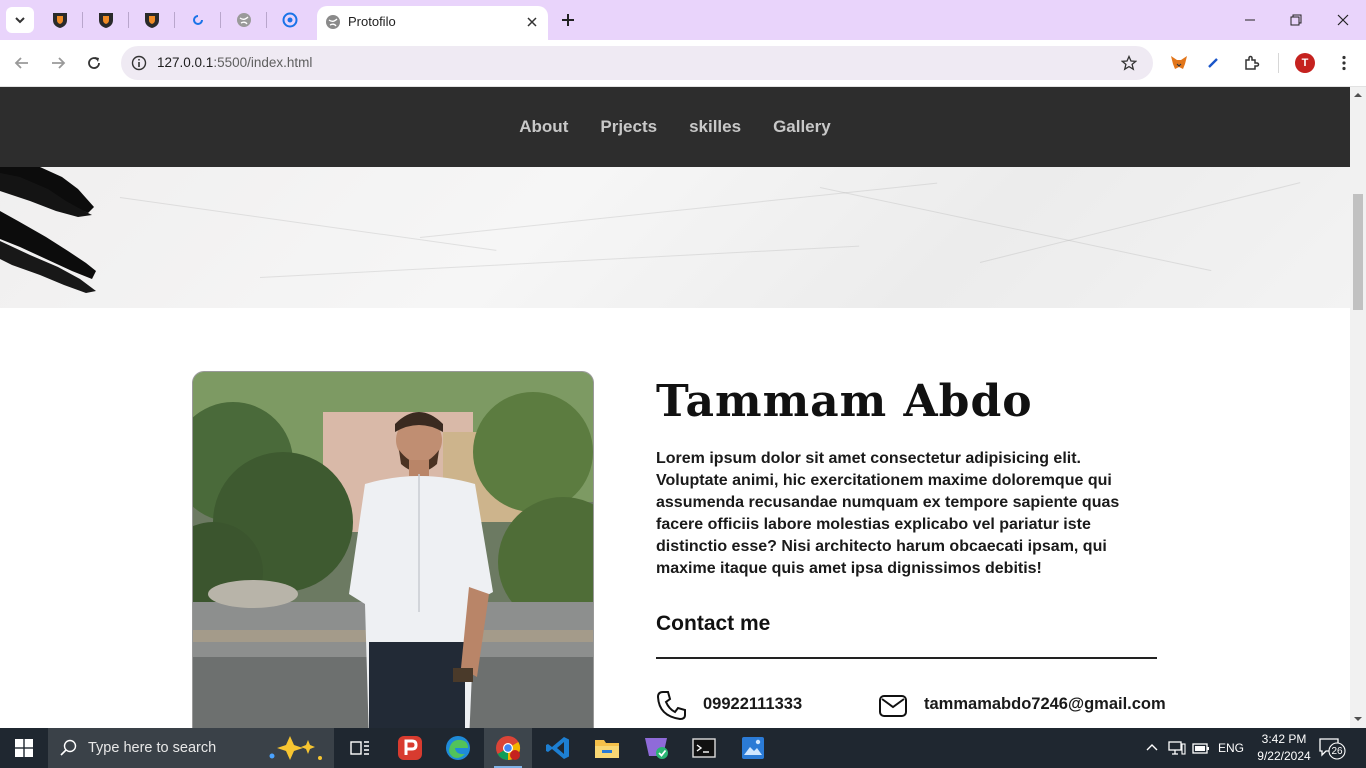 The image size is (1366, 768). I want to click on scroll-down-arrow-icon, so click(1358, 719).